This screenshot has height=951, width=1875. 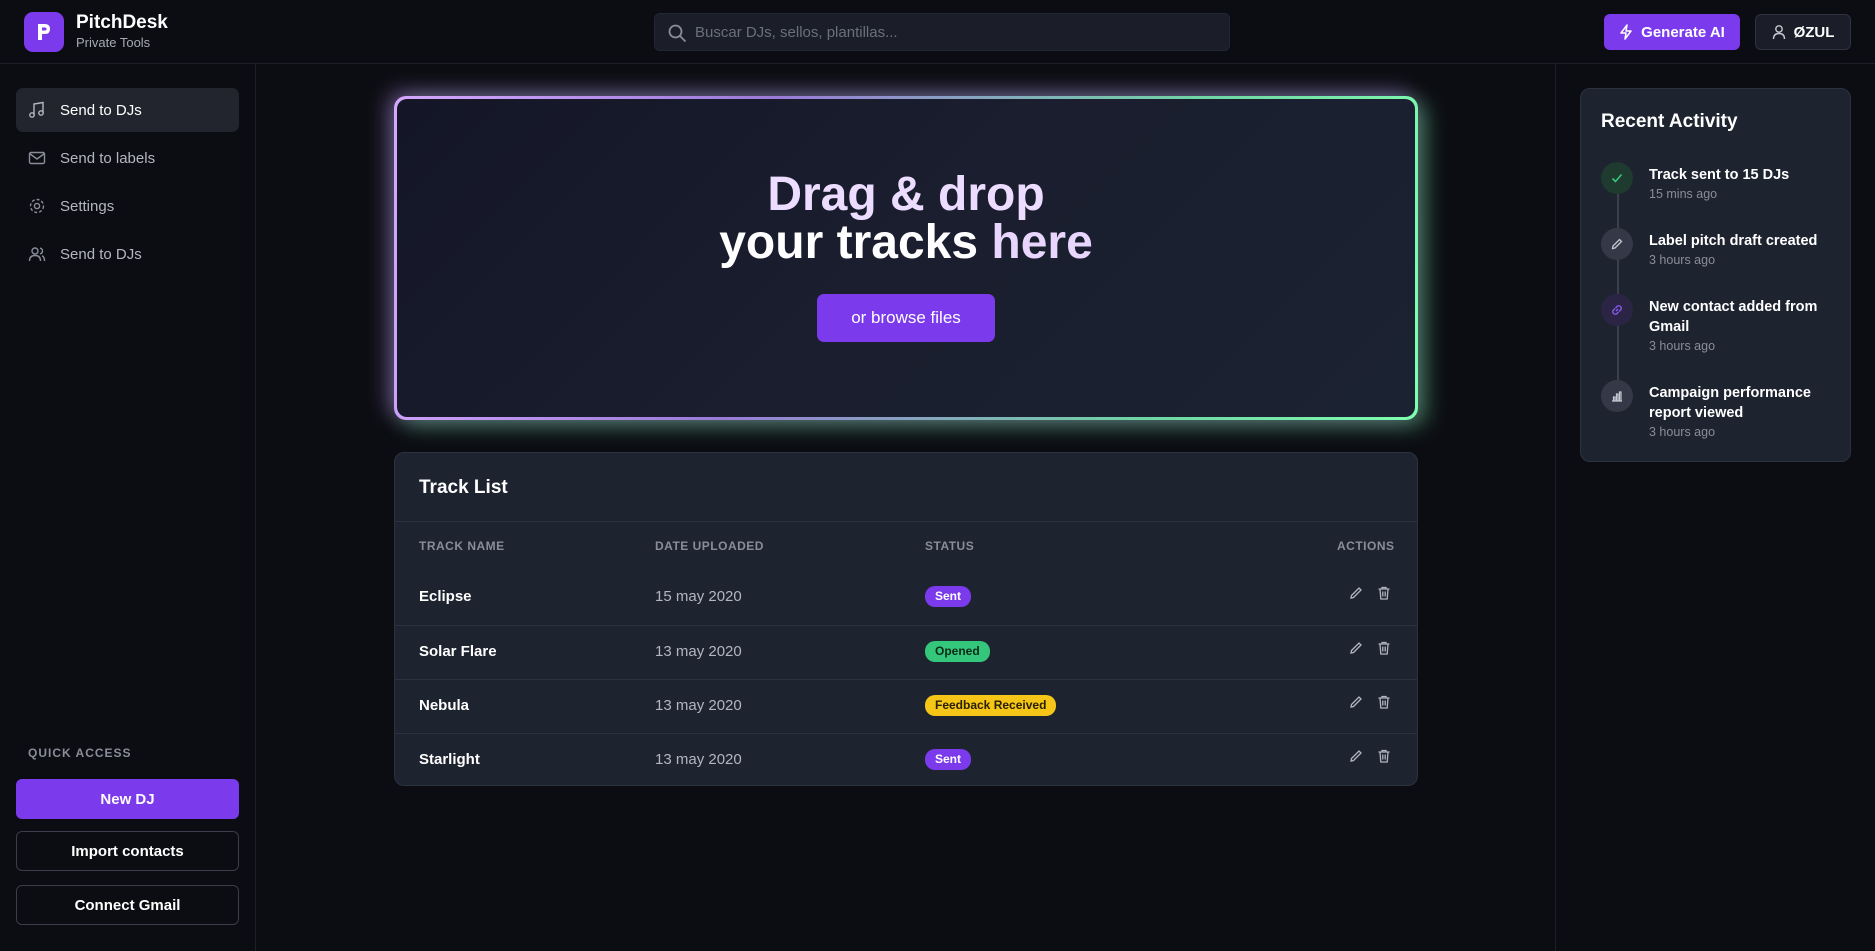 I want to click on gear-icon, so click(x=37, y=206).